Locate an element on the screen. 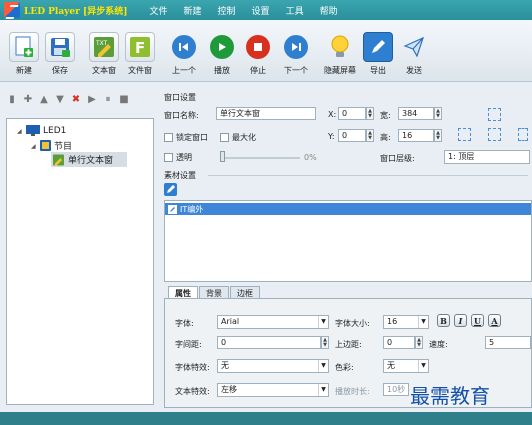 This screenshot has width=532, height=425. prev-button: 上一个 is located at coordinates (184, 54).